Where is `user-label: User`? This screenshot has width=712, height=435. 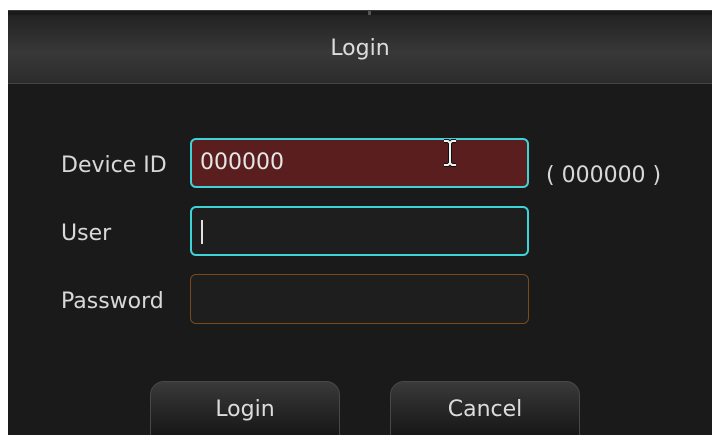
user-label: User is located at coordinates (86, 233).